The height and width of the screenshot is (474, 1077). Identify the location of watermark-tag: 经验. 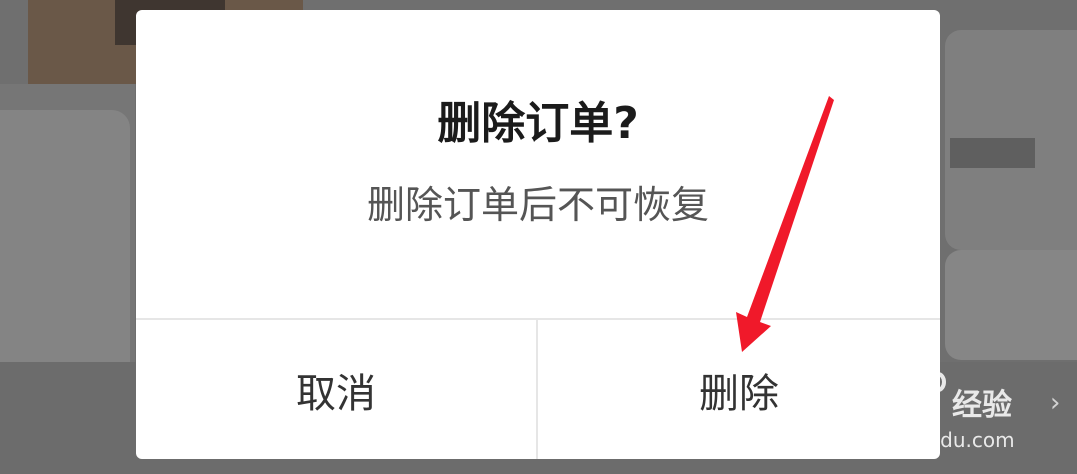
(982, 405).